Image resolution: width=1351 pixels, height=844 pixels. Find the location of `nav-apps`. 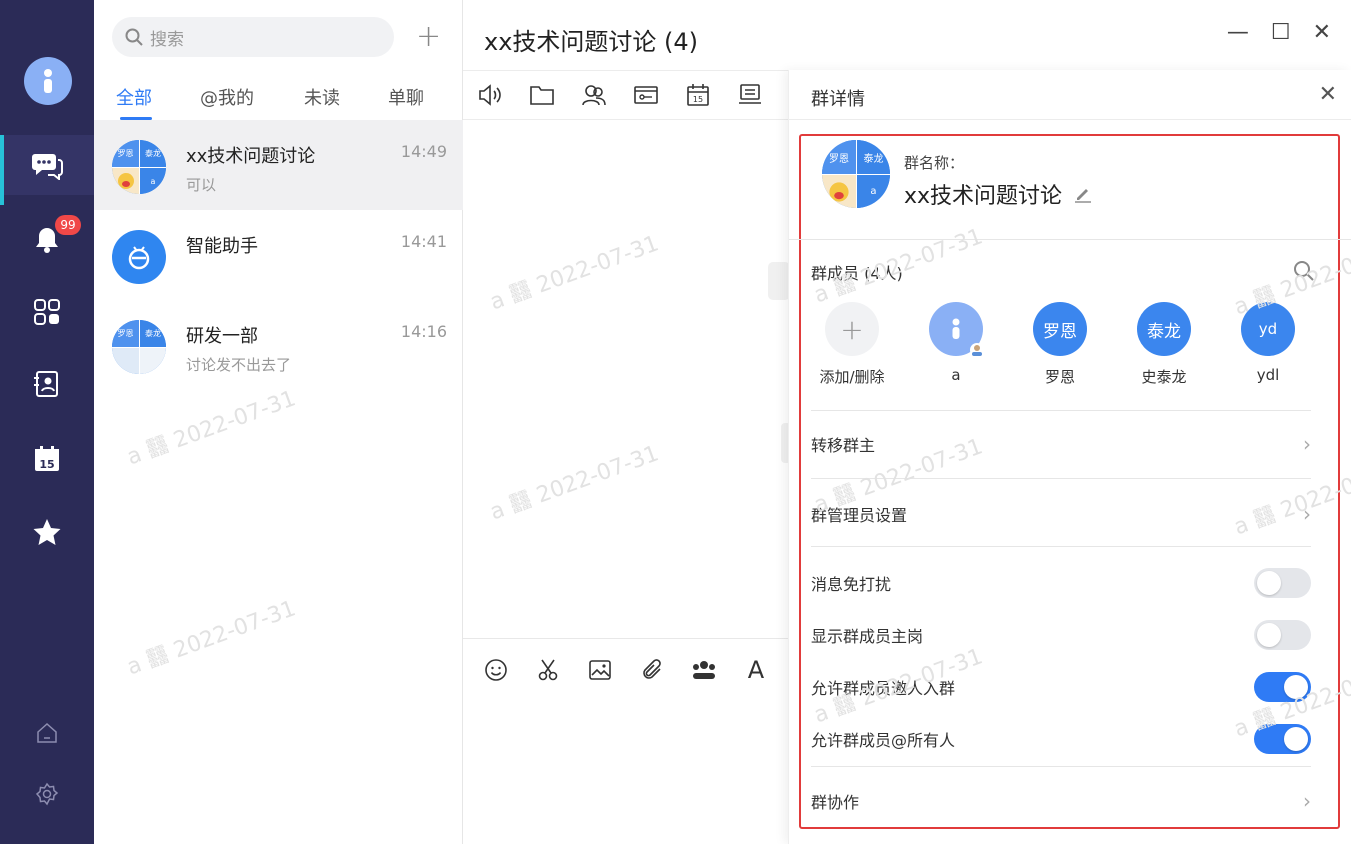

nav-apps is located at coordinates (47, 312).